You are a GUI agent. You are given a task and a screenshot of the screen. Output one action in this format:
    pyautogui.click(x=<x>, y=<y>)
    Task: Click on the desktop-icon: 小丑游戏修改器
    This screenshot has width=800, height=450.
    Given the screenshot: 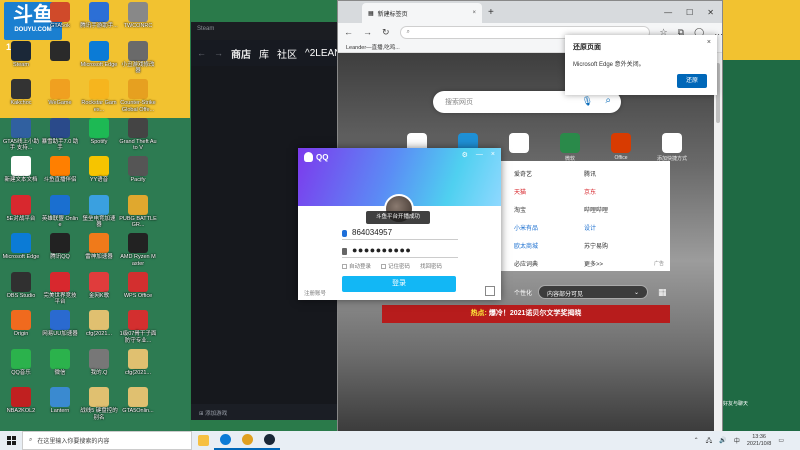 What is the action you would take?
    pyautogui.click(x=138, y=61)
    